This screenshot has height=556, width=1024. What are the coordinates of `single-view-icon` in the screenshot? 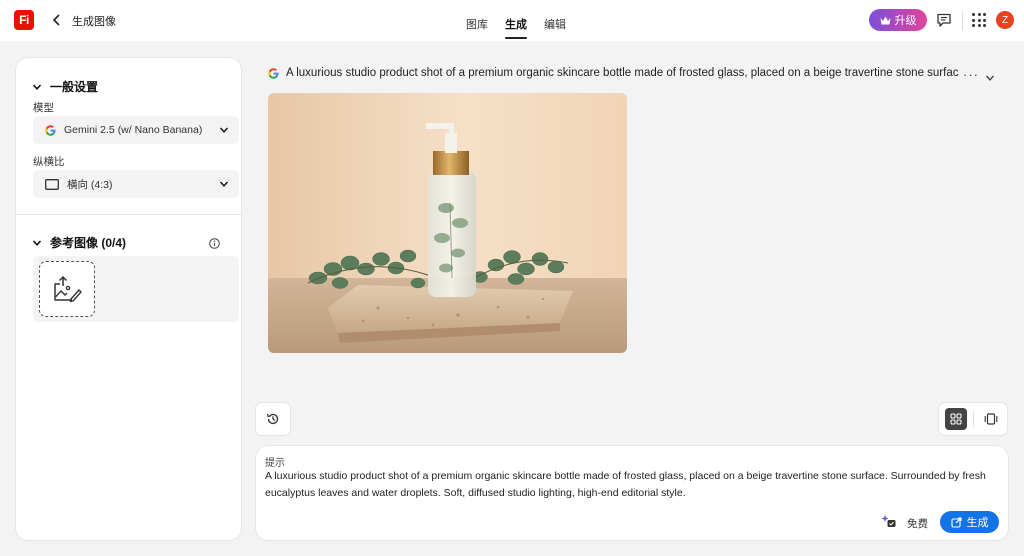 It's located at (991, 419).